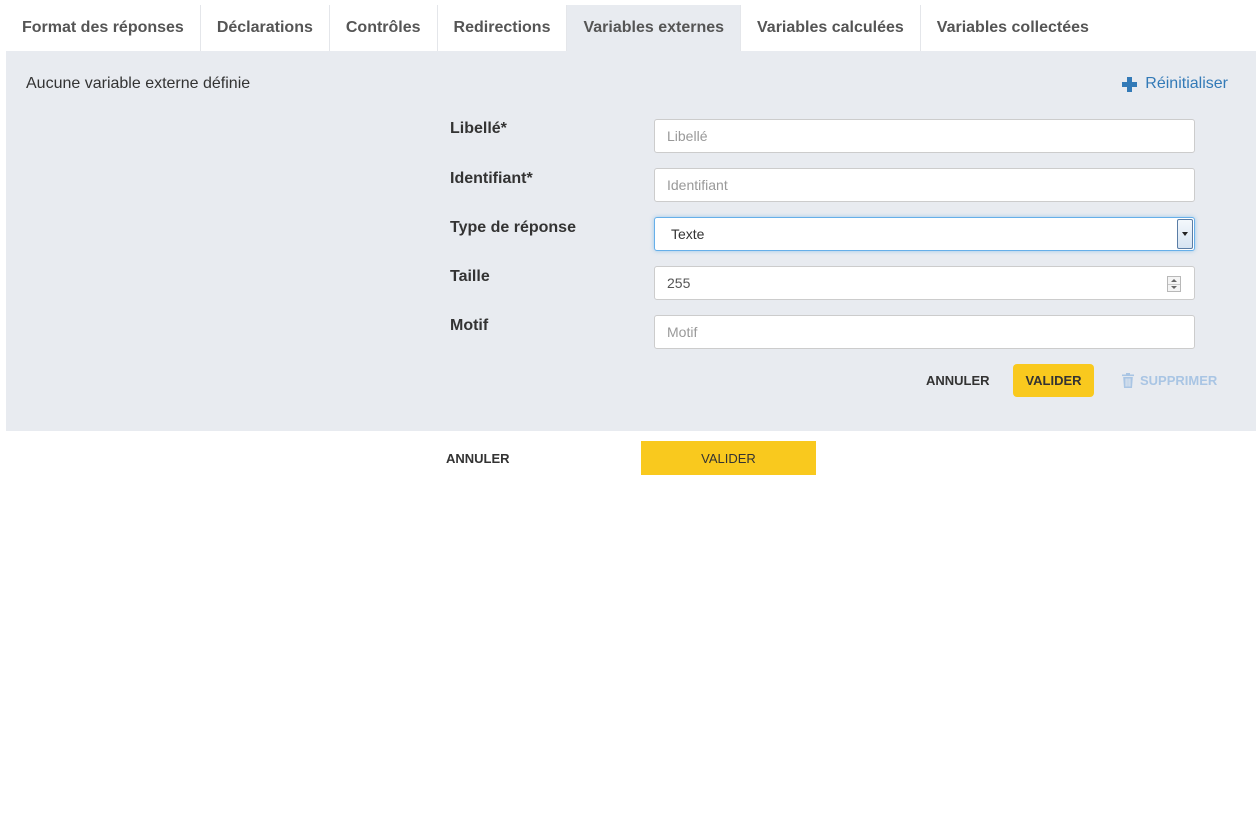  What do you see at coordinates (924, 136) in the screenshot?
I see `label-input` at bounding box center [924, 136].